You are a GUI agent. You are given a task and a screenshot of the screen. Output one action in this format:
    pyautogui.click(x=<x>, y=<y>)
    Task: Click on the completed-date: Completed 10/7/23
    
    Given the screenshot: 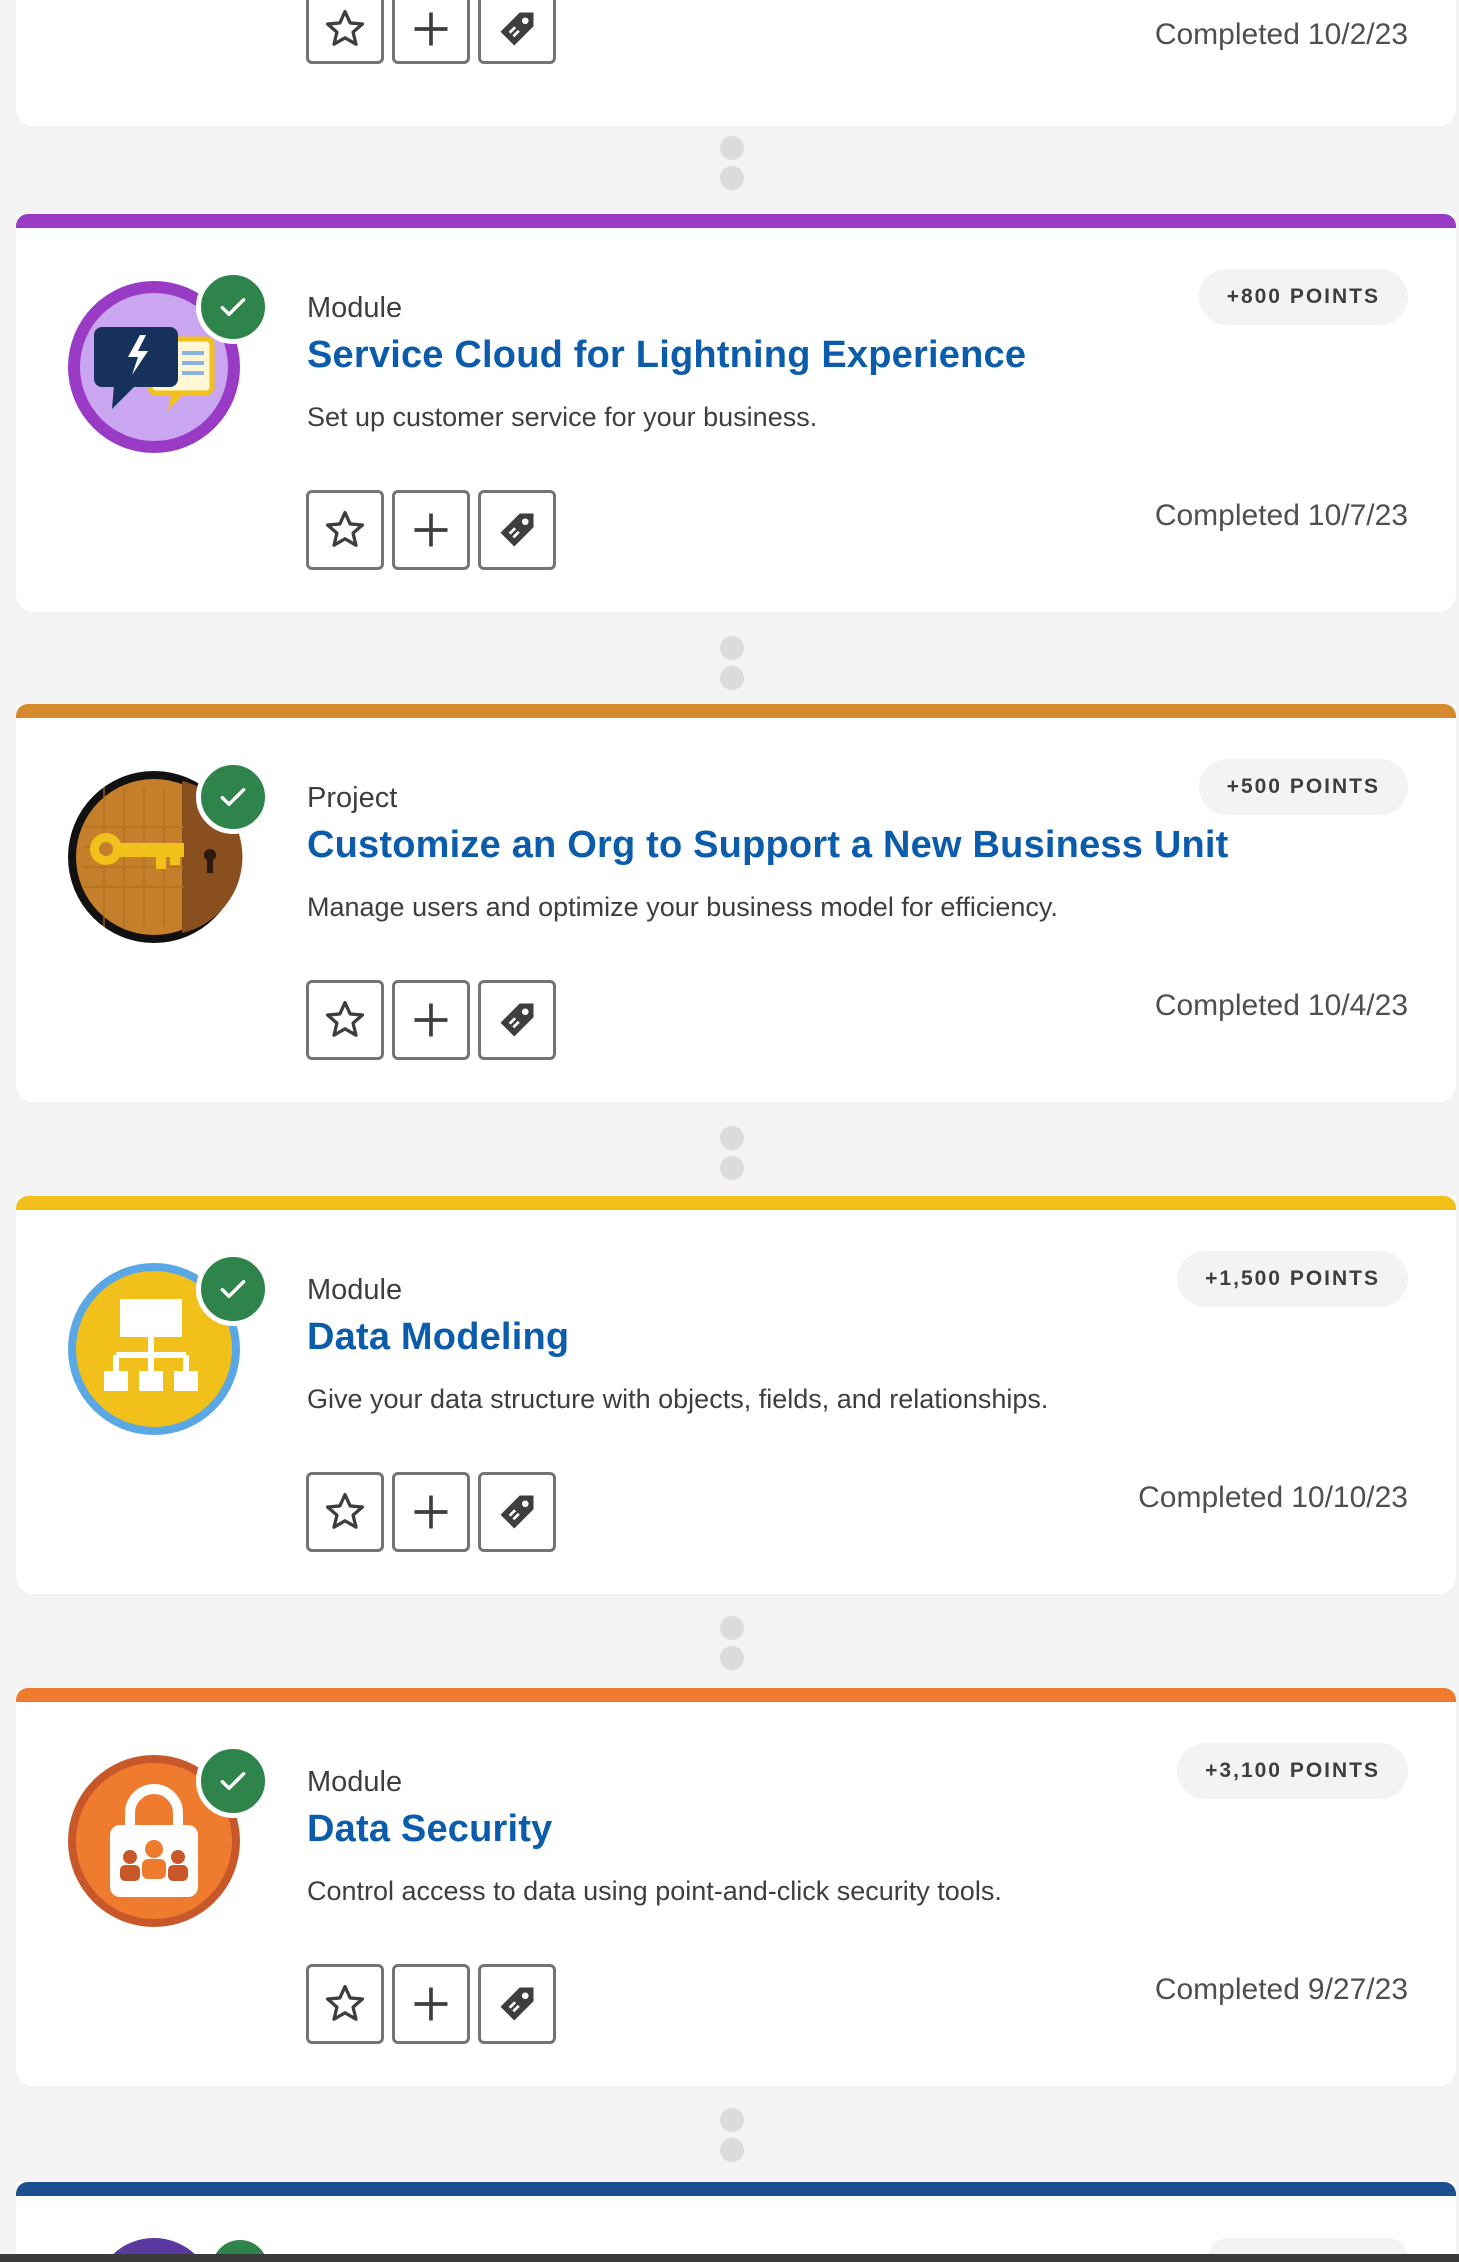 What is the action you would take?
    pyautogui.click(x=1277, y=516)
    